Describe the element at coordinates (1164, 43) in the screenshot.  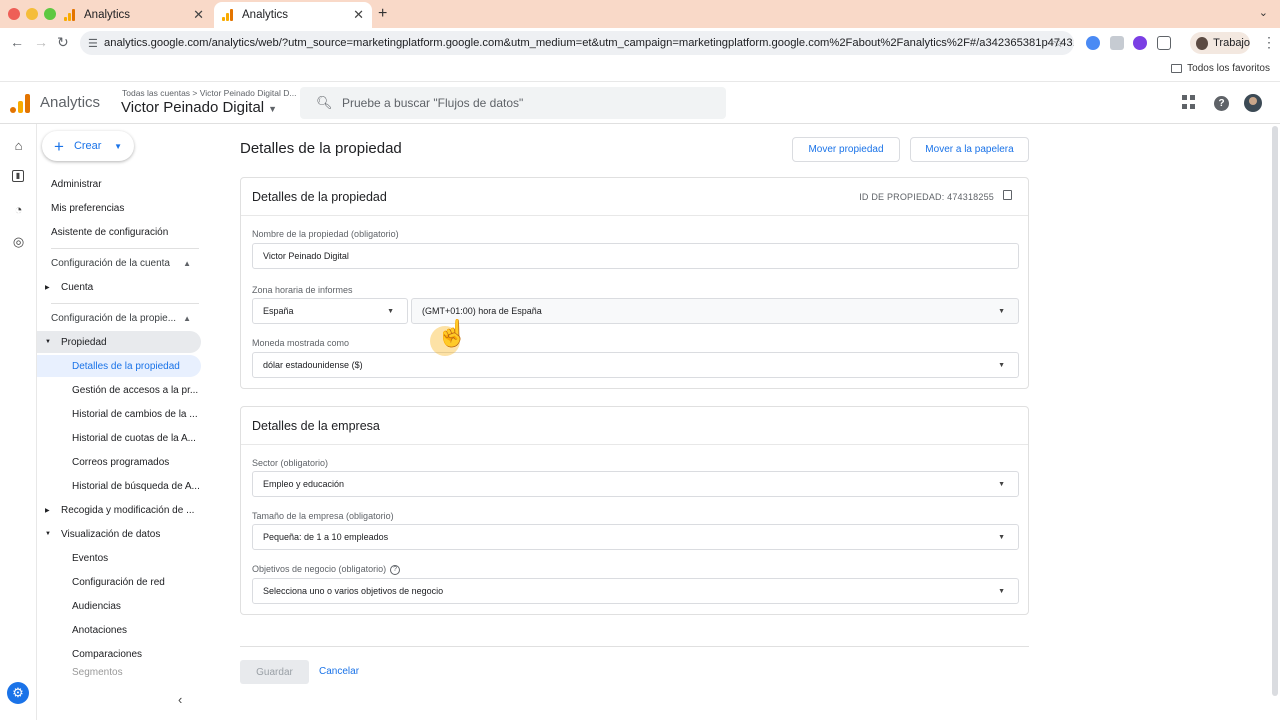
I see `extensions-puzzle-icon` at that location.